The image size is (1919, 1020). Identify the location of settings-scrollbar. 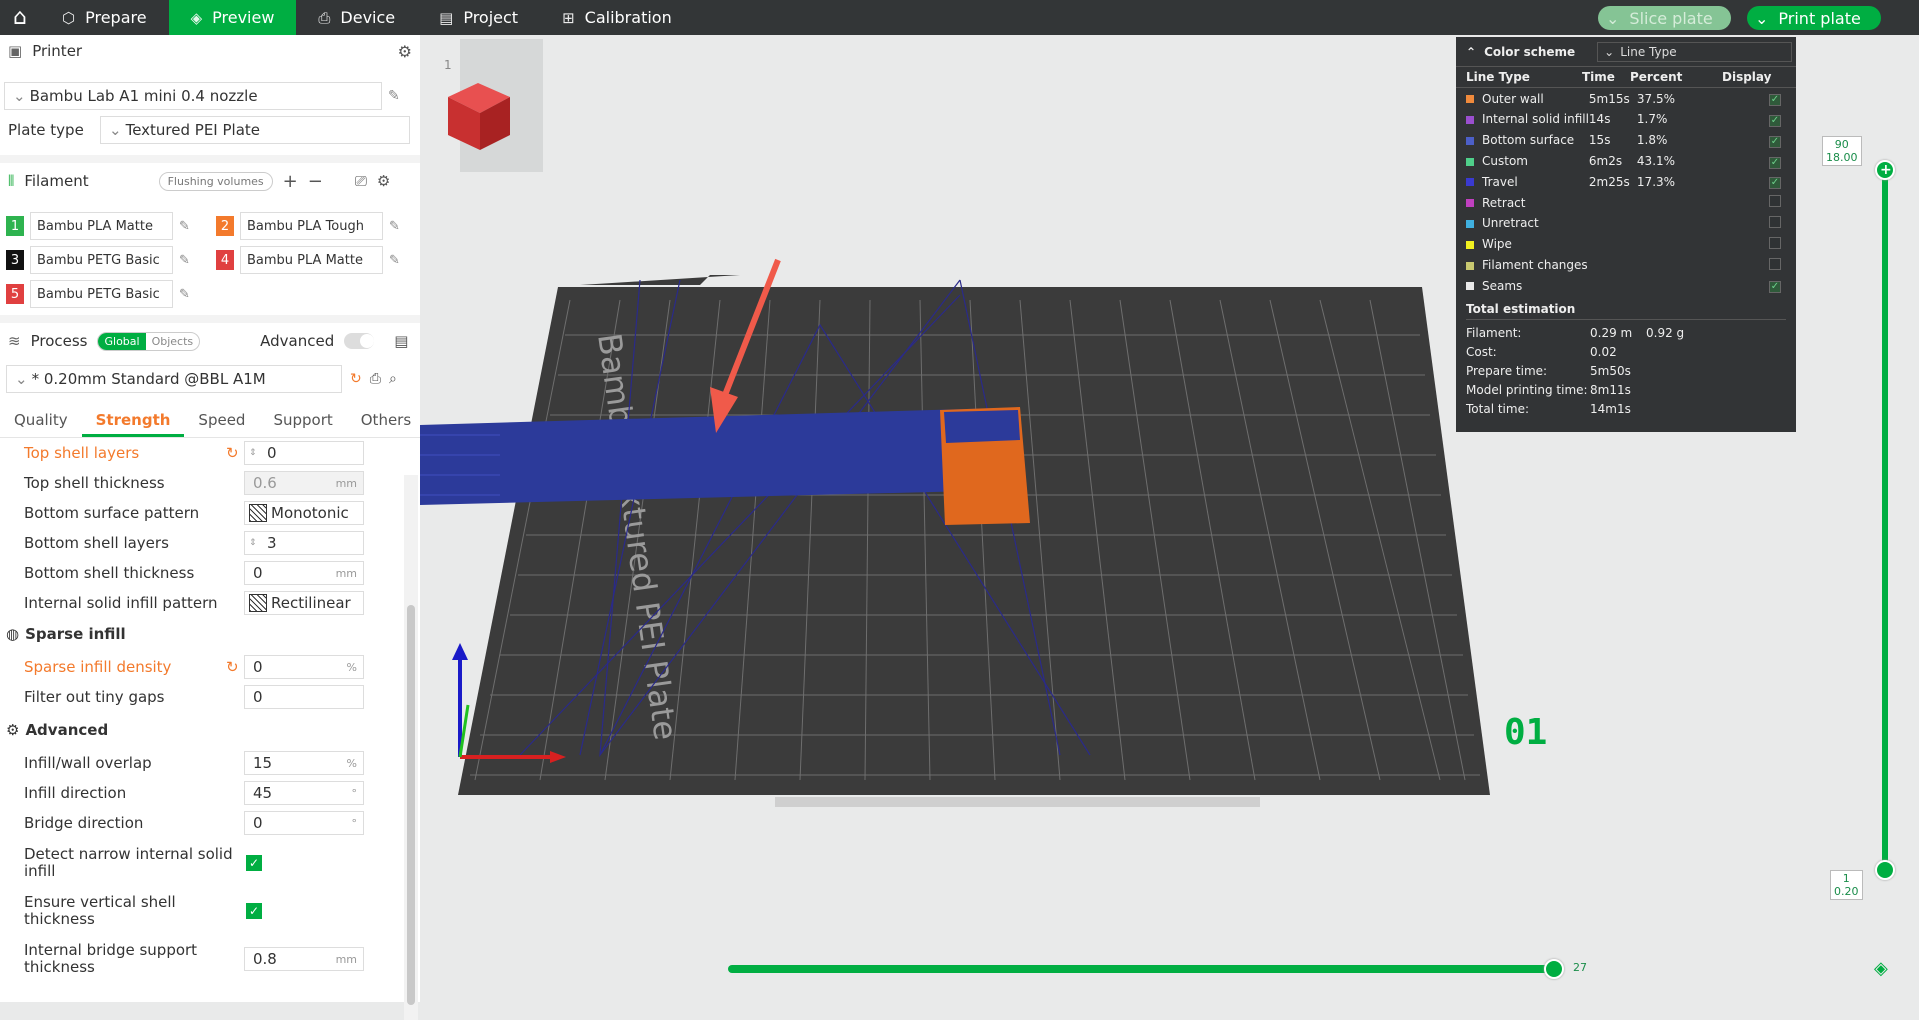
(411, 747).